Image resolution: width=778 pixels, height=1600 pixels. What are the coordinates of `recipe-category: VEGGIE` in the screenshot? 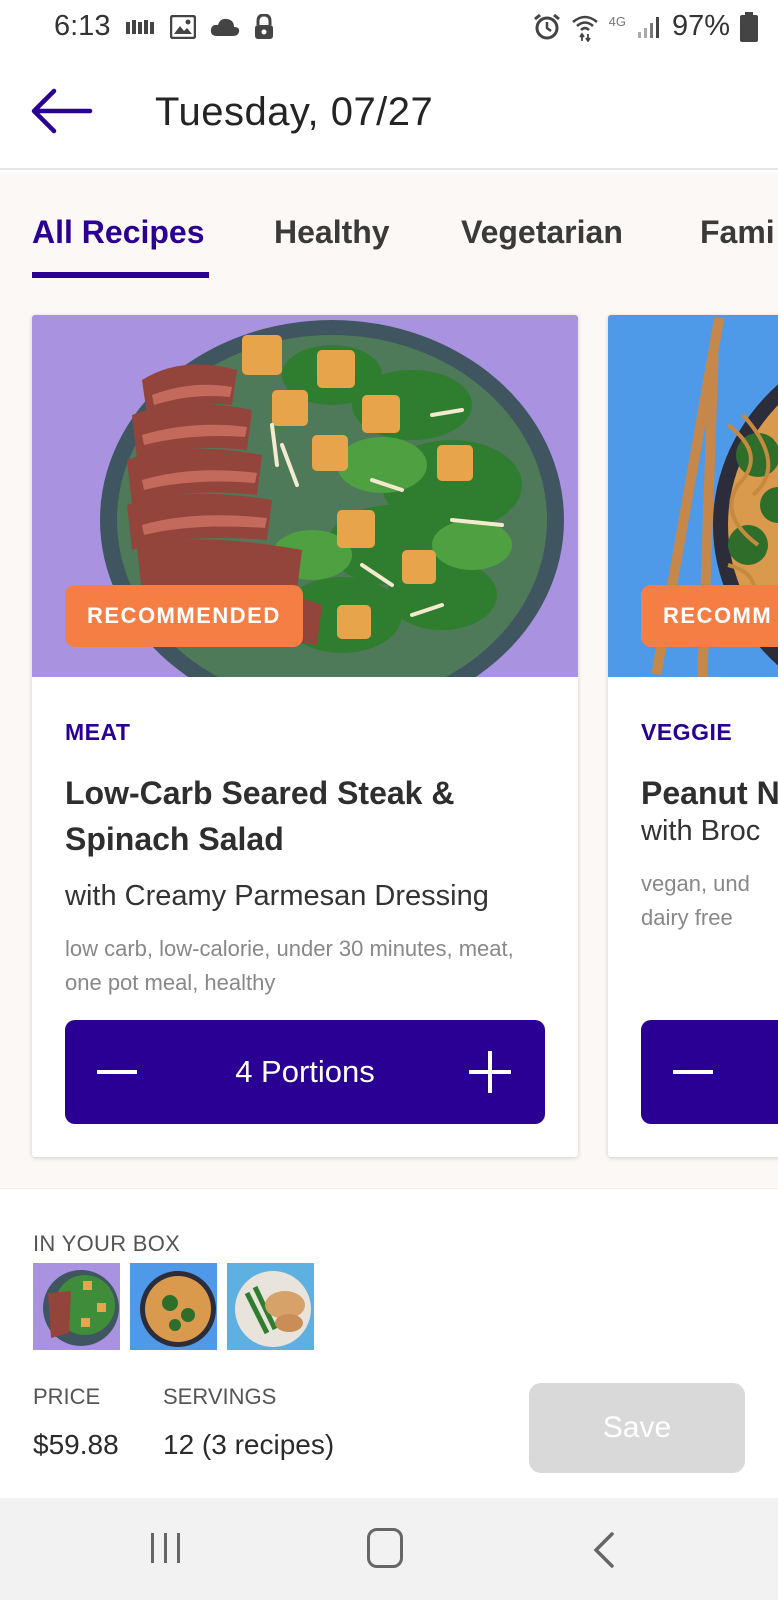 It's located at (687, 732).